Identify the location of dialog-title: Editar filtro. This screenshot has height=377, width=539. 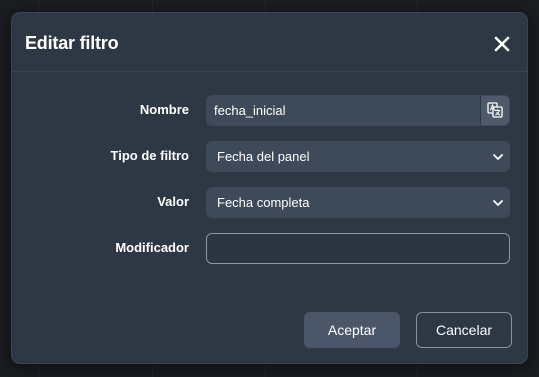
(72, 43).